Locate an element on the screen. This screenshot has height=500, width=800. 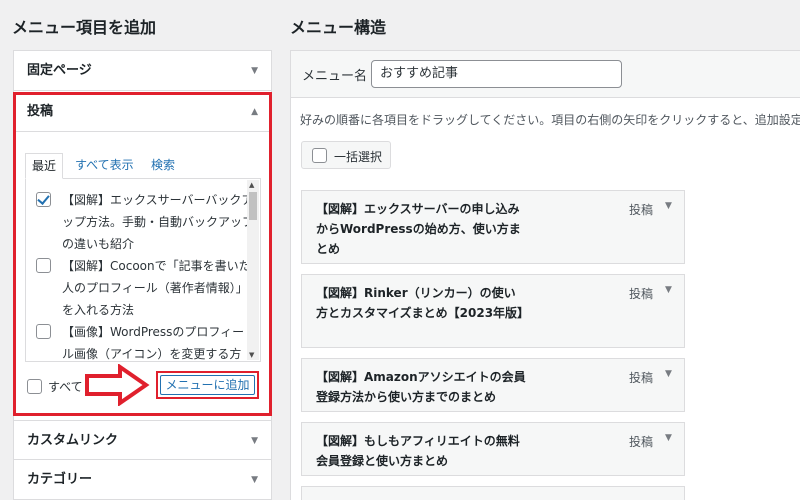
menu-item: 【図解】もしもアフィリエイトの無料会員登録と使い方まとめ 投稿 ▼ is located at coordinates (493, 449).